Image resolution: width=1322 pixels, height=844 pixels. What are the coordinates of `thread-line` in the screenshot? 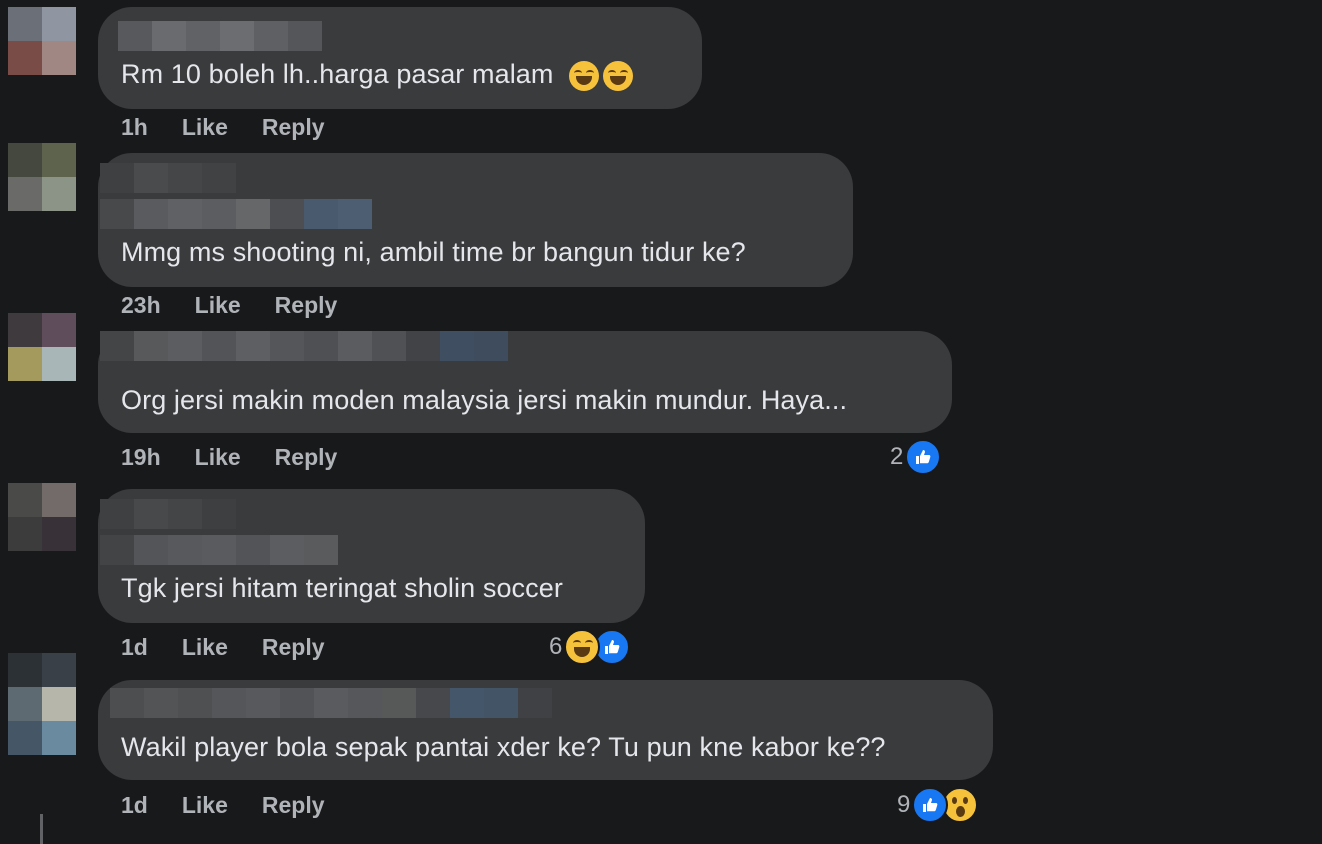 It's located at (41, 829).